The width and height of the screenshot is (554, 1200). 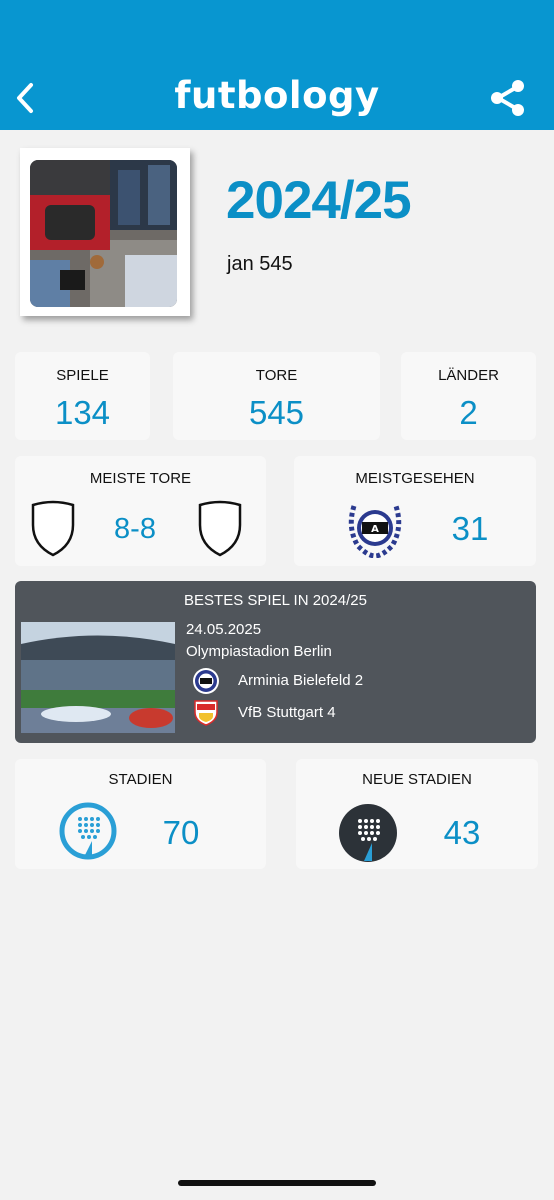 What do you see at coordinates (140, 814) in the screenshot?
I see `stadiums-card: STADIEN 70` at bounding box center [140, 814].